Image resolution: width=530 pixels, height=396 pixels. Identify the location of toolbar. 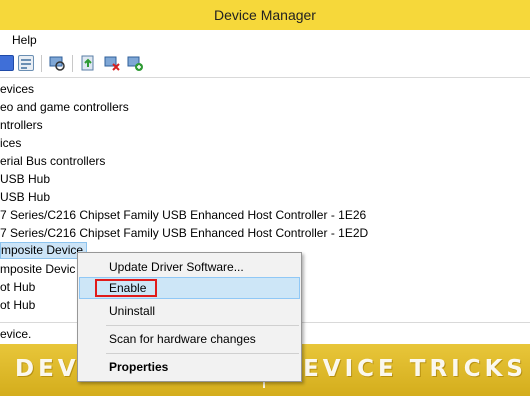
(265, 64).